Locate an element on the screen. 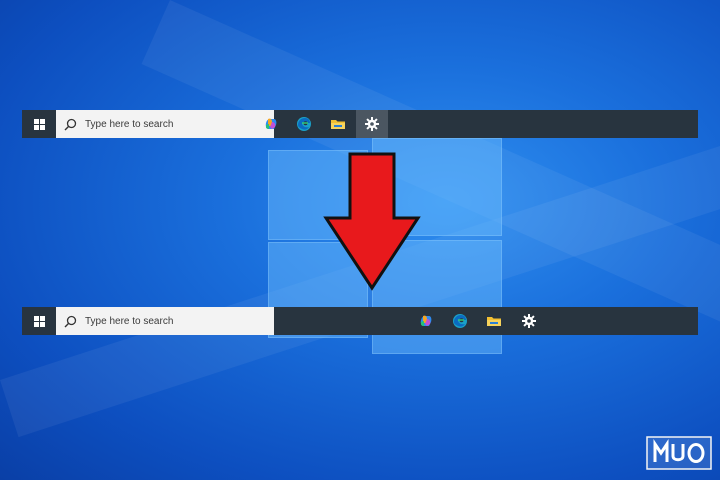  down-arrow-indicator is located at coordinates (372, 221).